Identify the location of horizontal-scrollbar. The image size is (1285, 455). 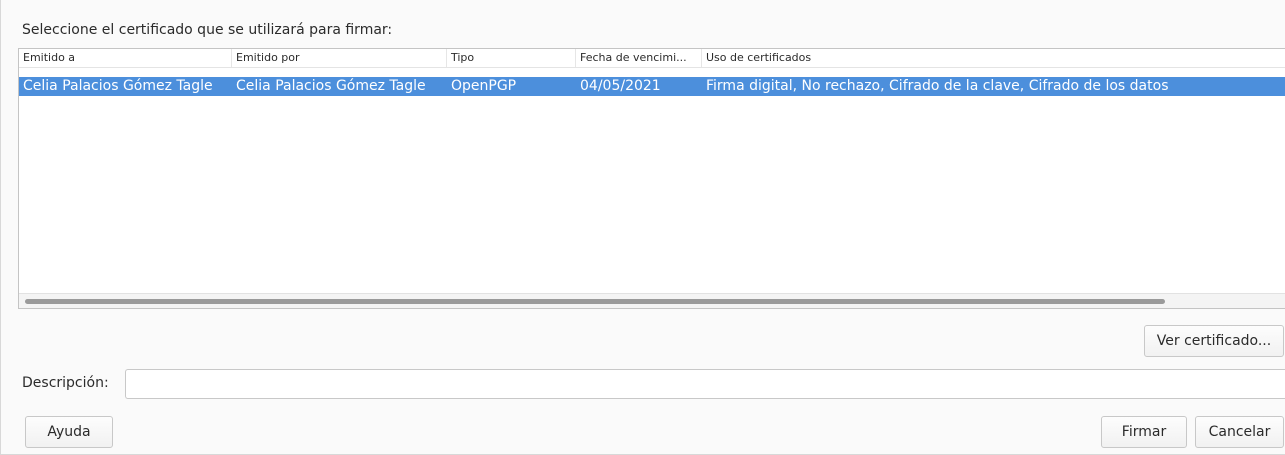
(652, 300).